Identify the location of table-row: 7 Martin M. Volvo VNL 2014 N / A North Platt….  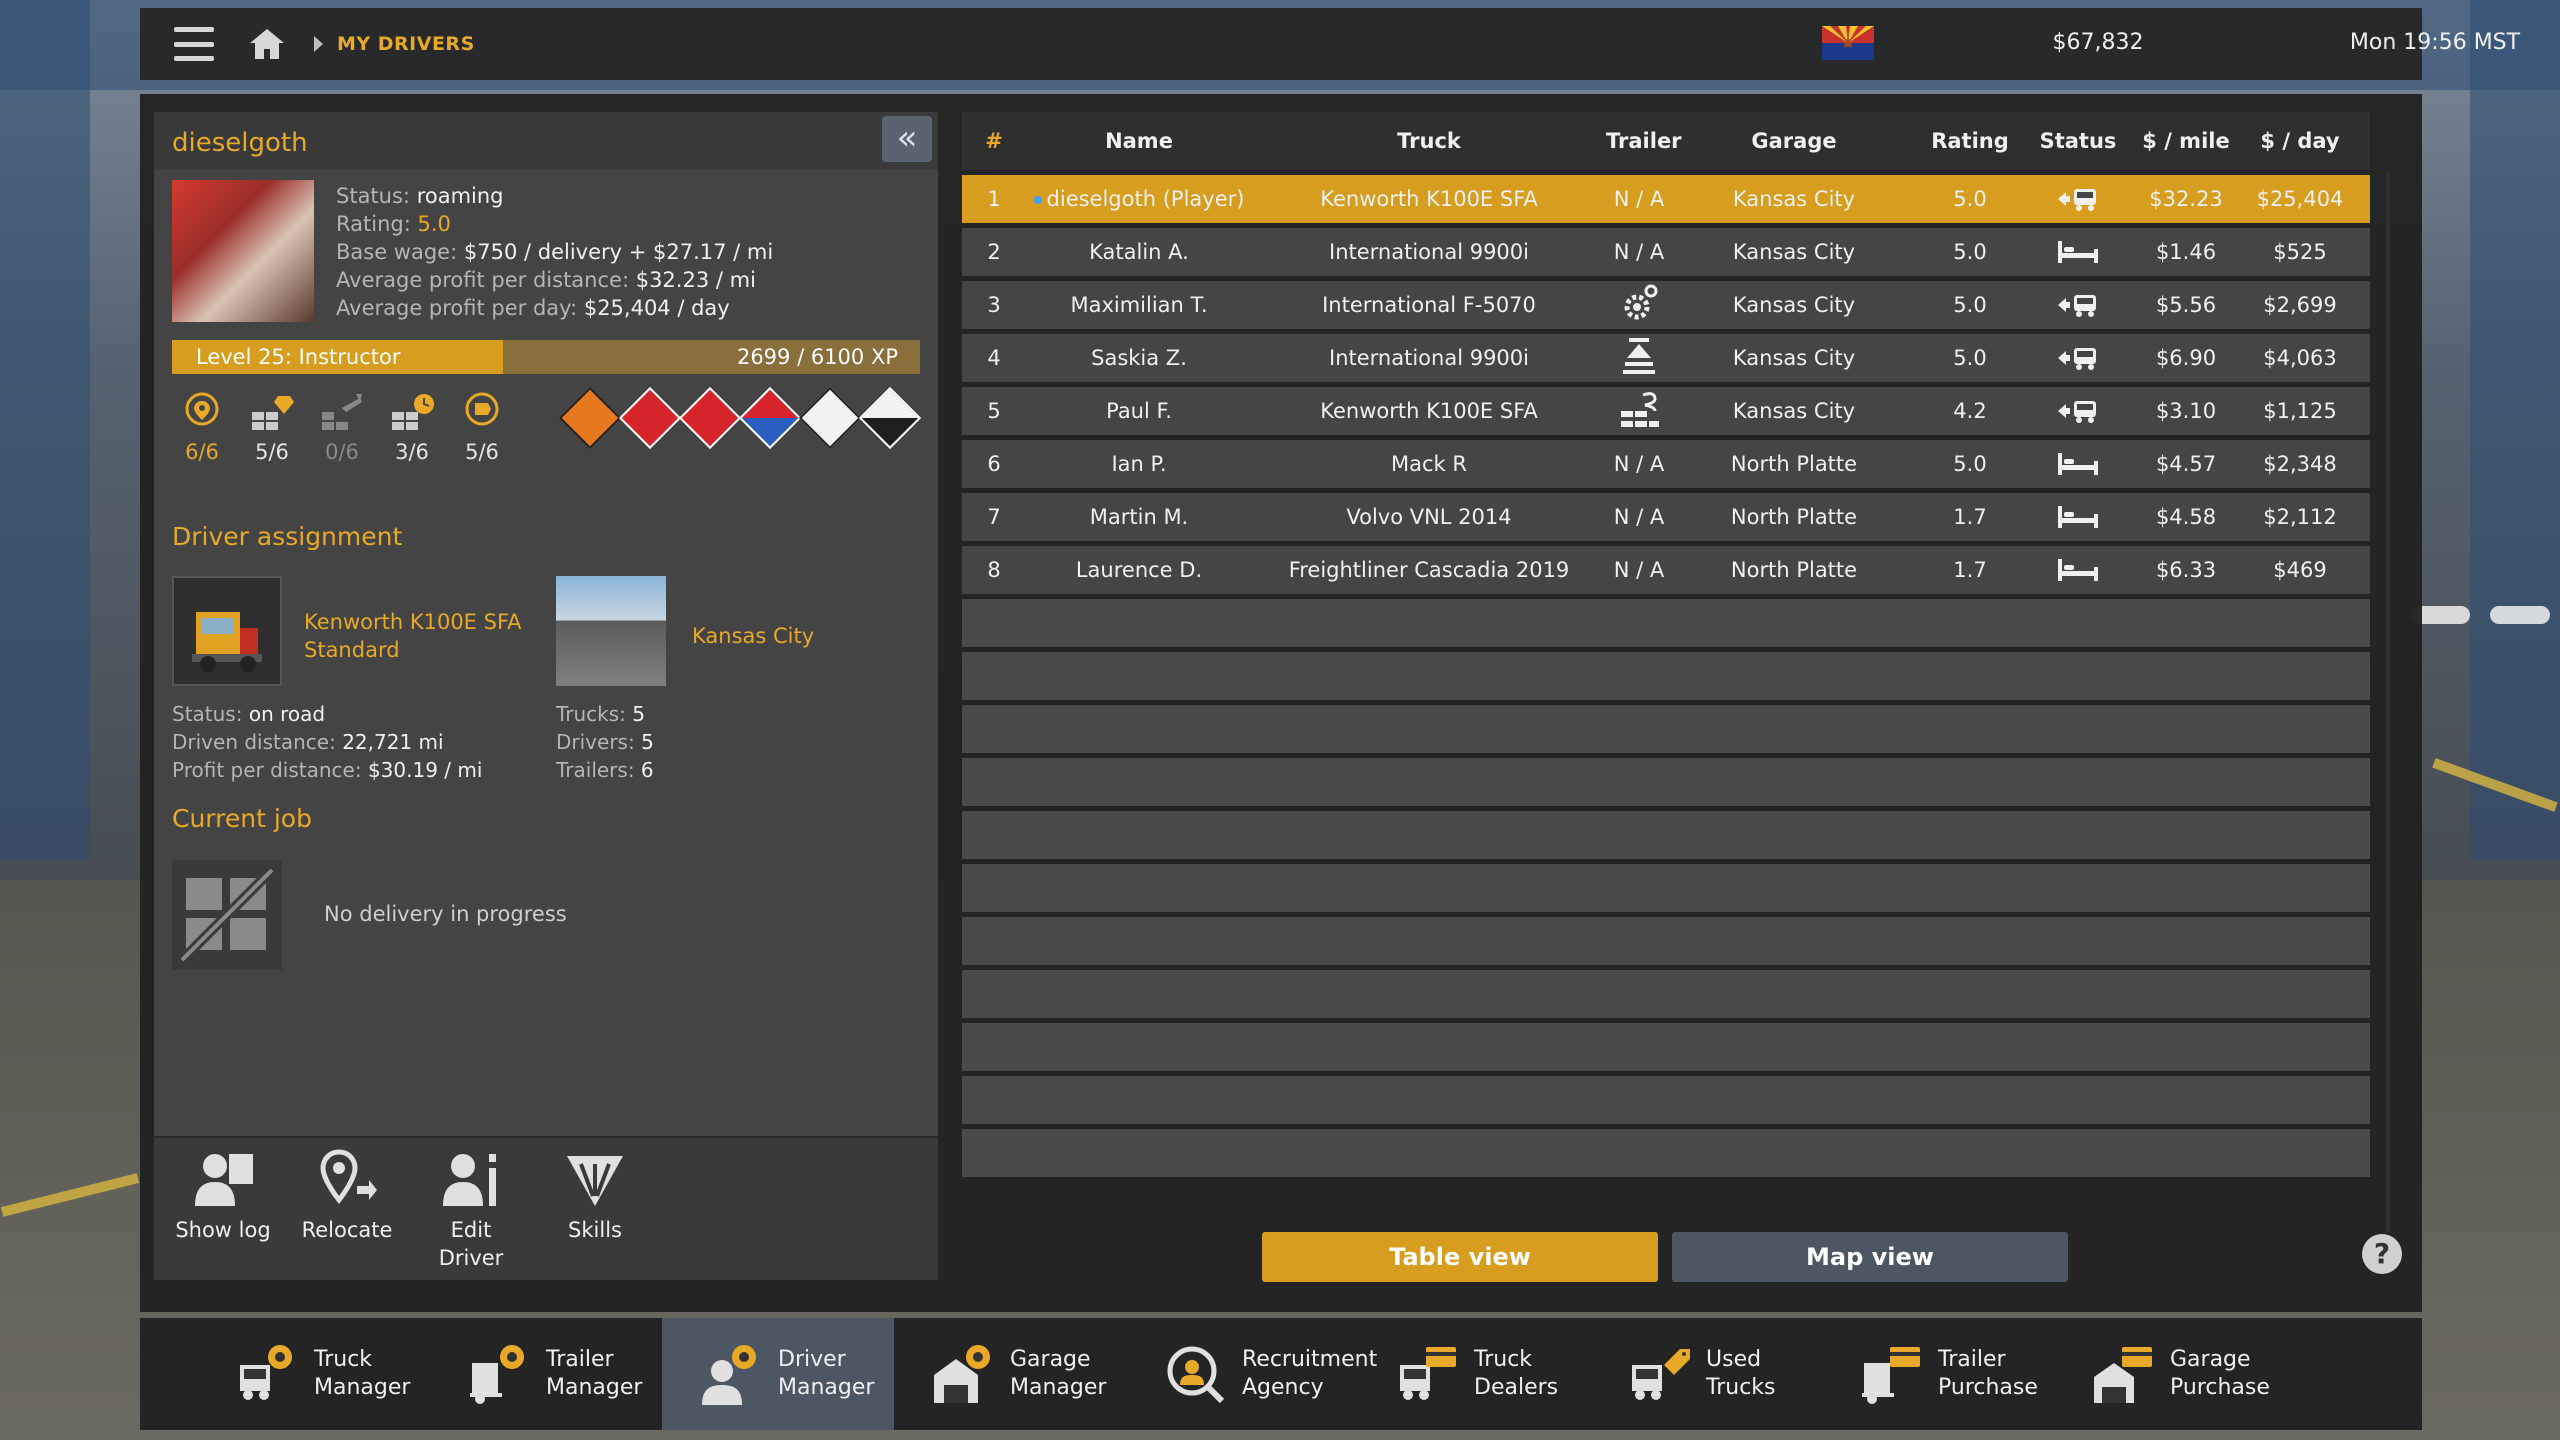
(1666, 517).